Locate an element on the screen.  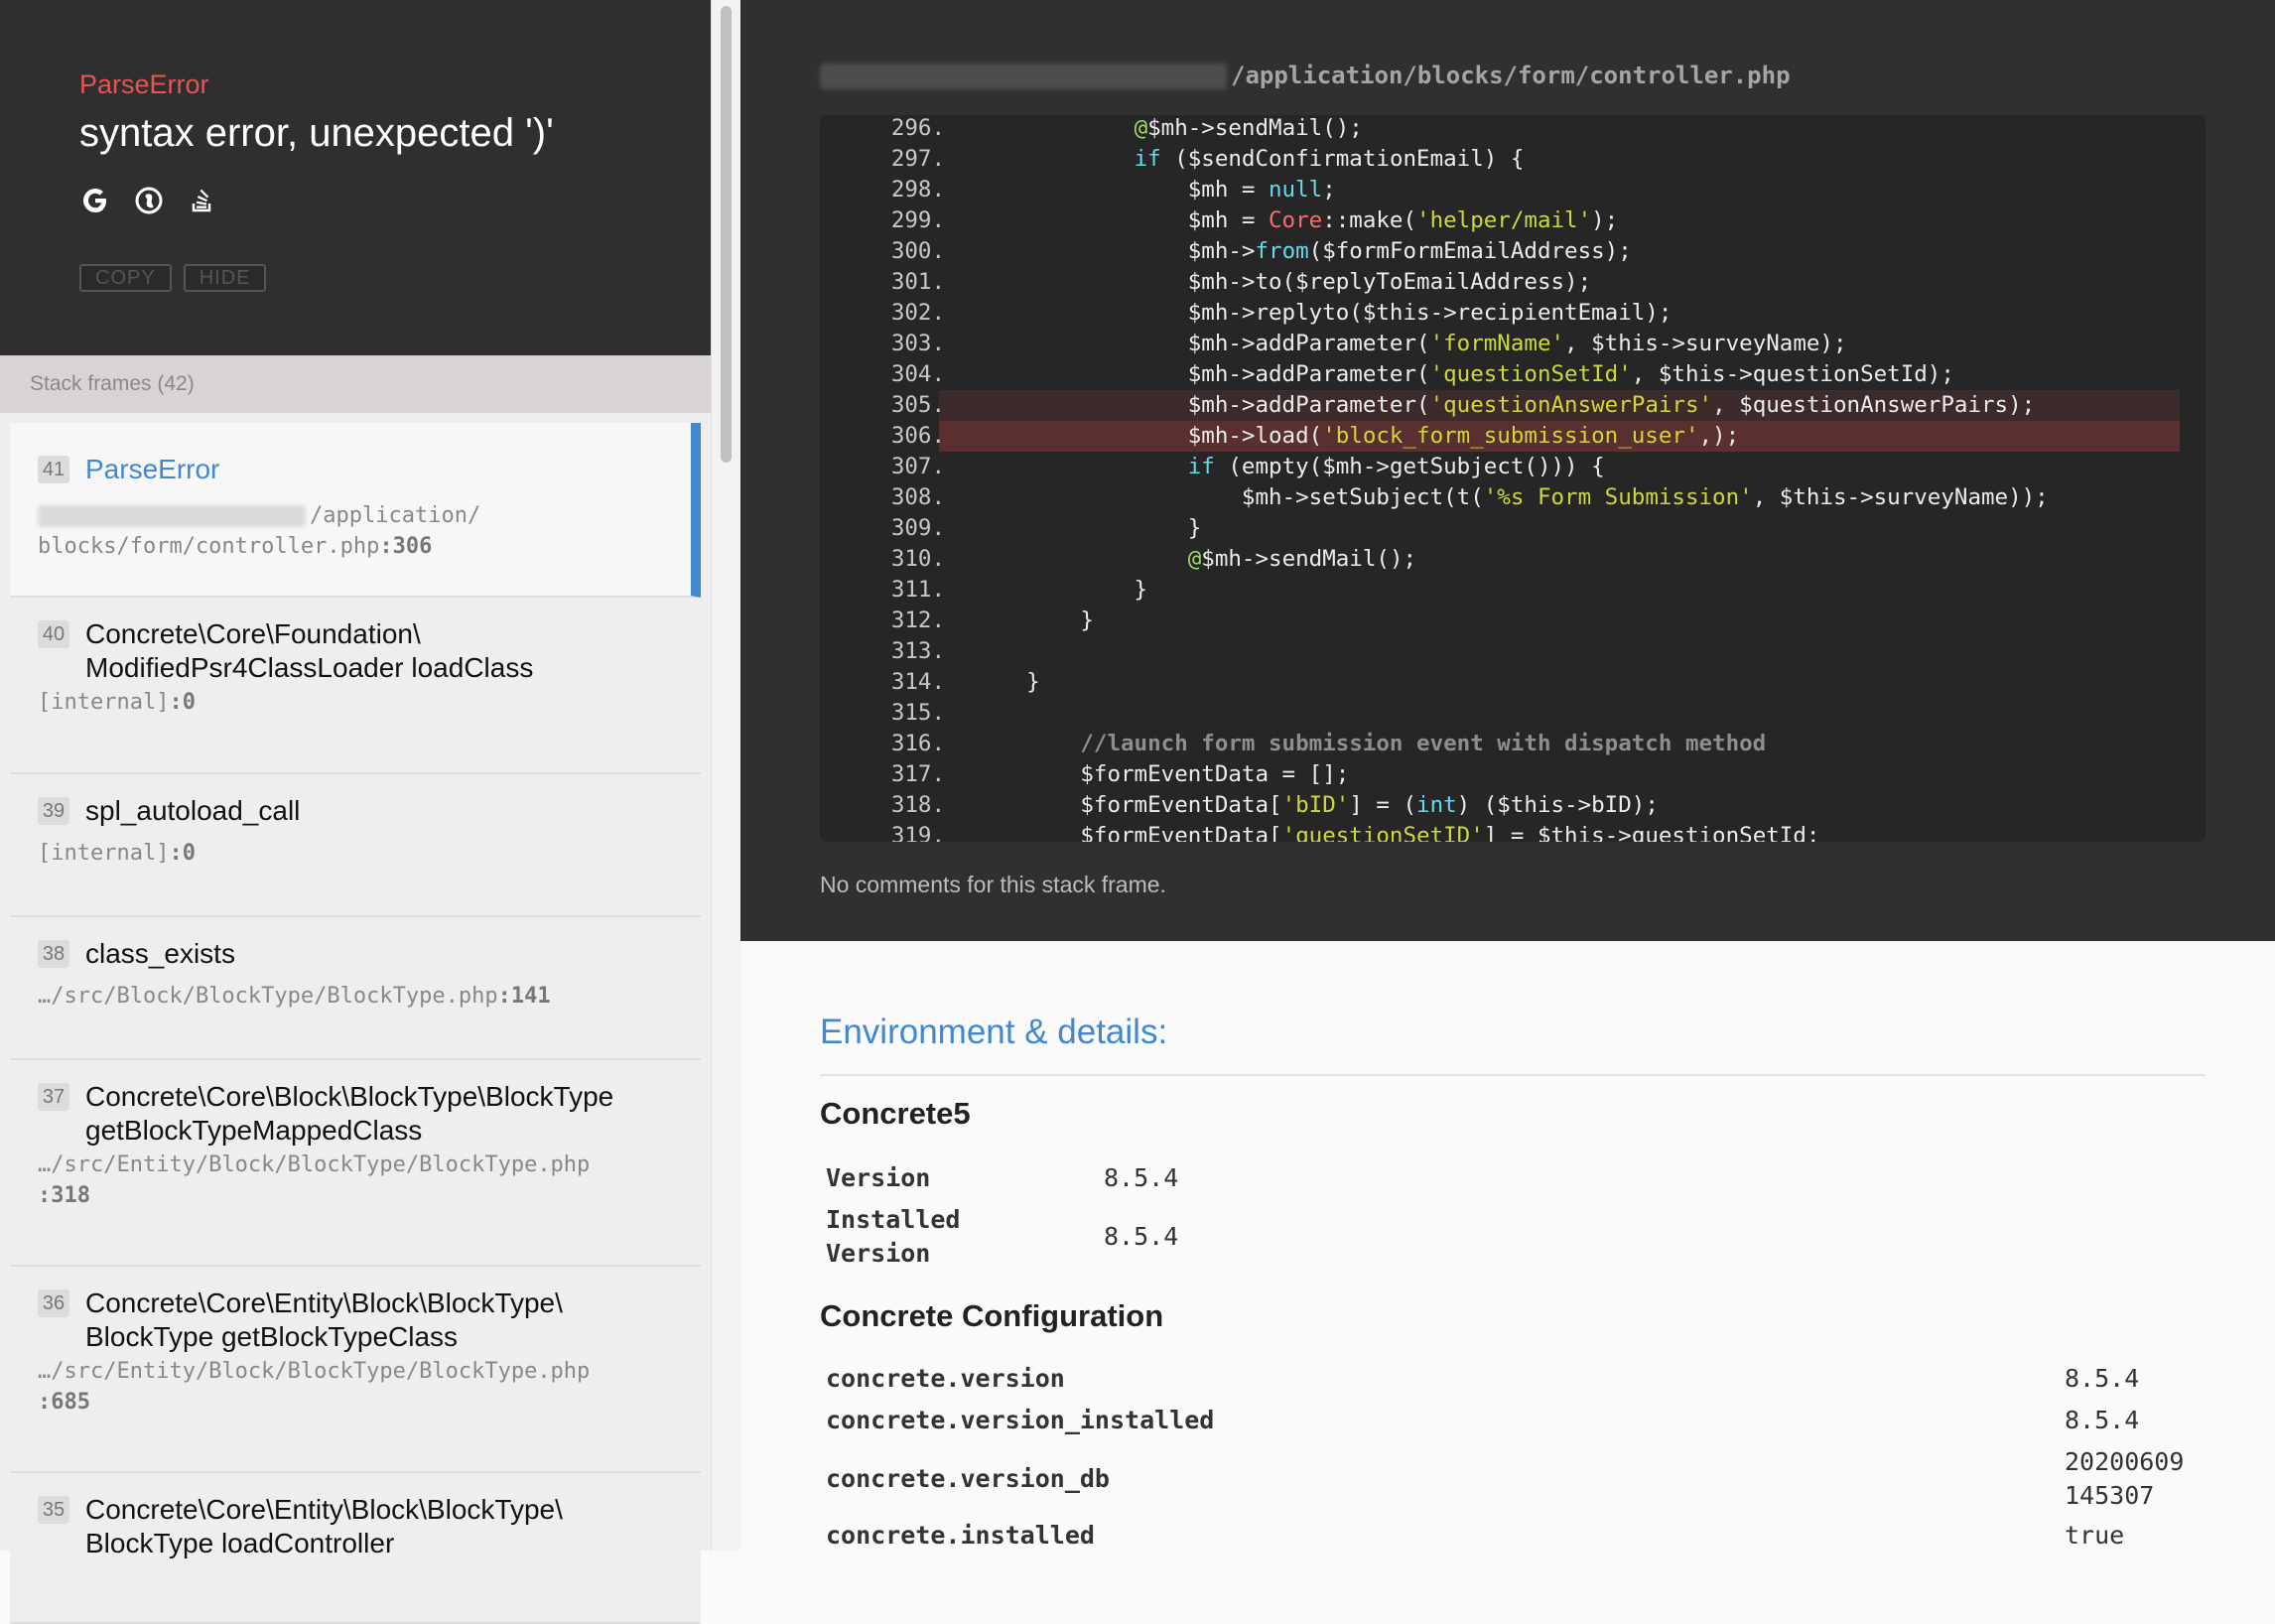
search-links is located at coordinates (148, 200).